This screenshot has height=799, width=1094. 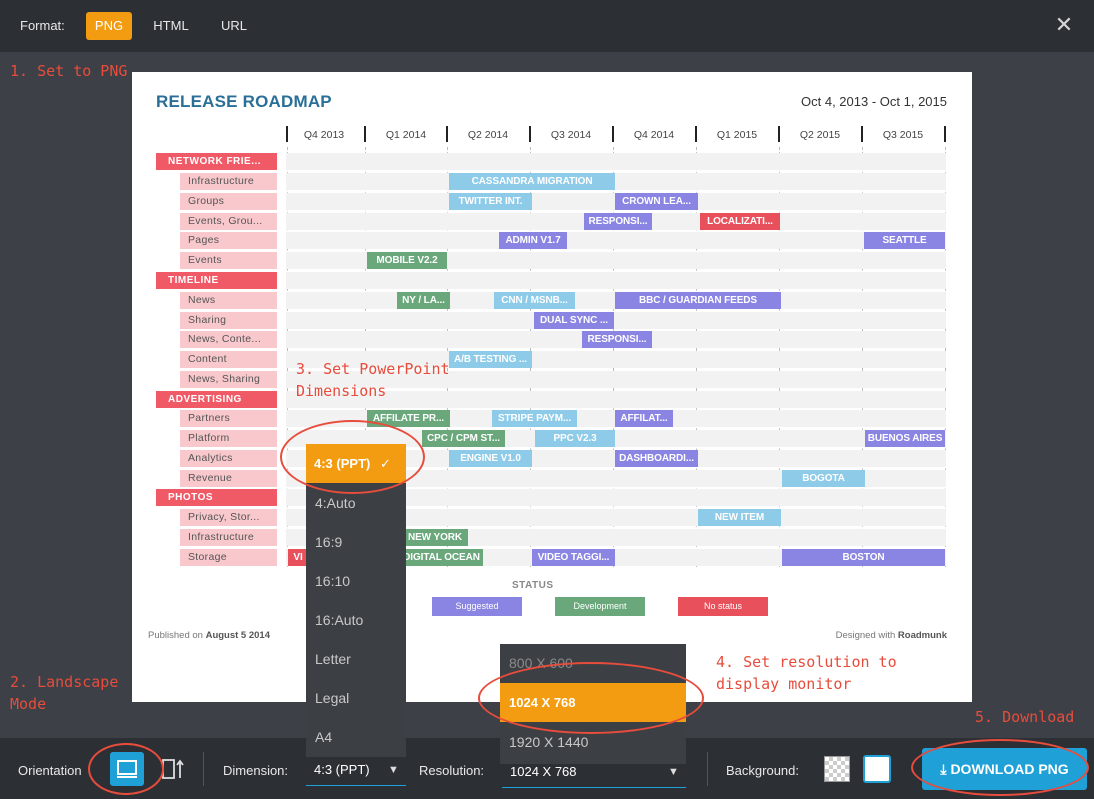 I want to click on dimension-option: 16:10, so click(x=356, y=581).